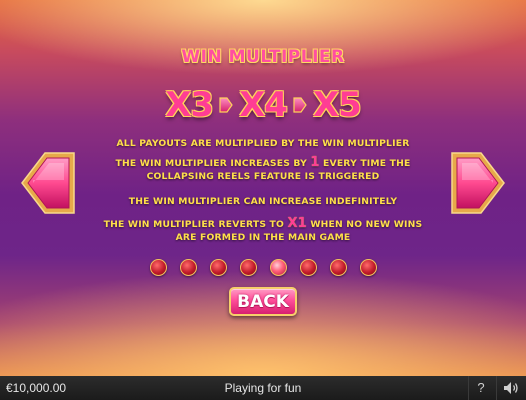  Describe the element at coordinates (478, 183) in the screenshot. I see `next-page-button` at that location.